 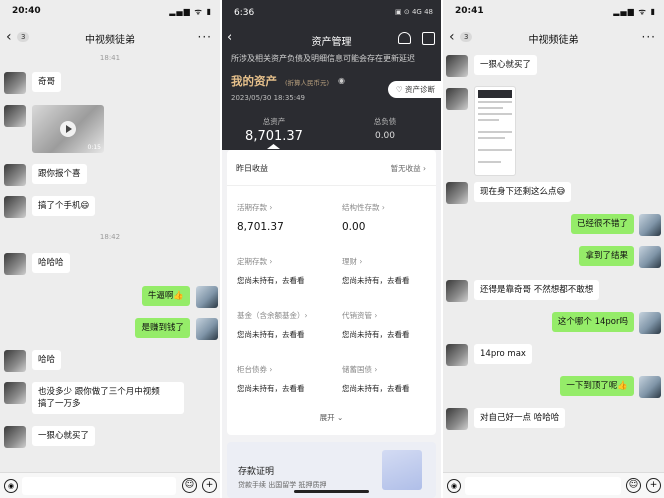 What do you see at coordinates (108, 398) in the screenshot?
I see `message-bubble: 也没多少 跟你做了三个月中视频 搞了一万多` at bounding box center [108, 398].